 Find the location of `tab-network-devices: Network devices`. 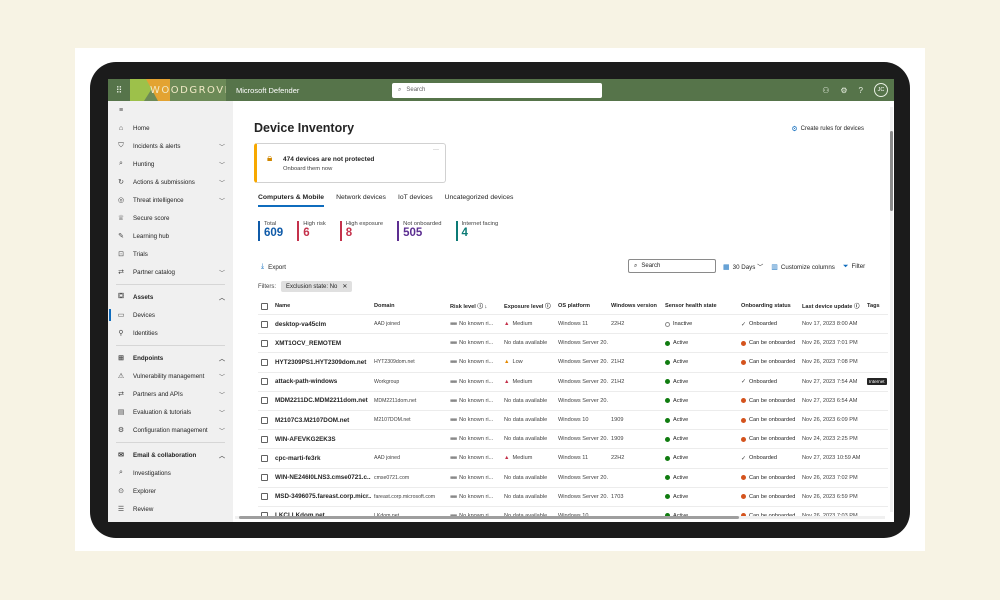

tab-network-devices: Network devices is located at coordinates (361, 200).